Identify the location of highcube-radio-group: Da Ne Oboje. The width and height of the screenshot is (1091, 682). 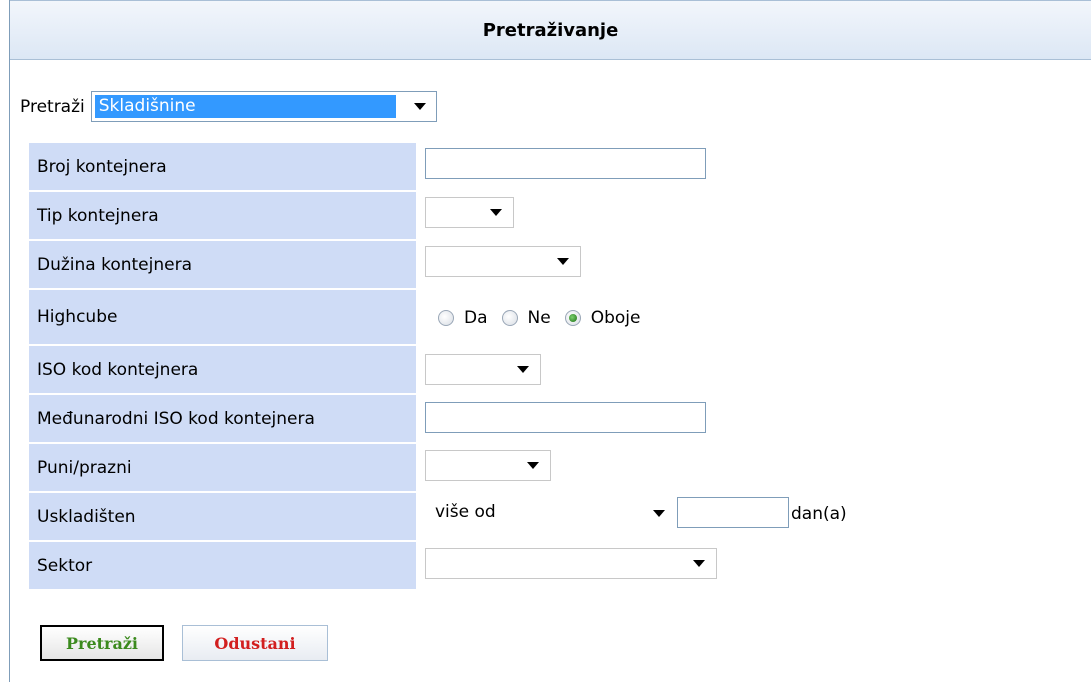
(546, 318).